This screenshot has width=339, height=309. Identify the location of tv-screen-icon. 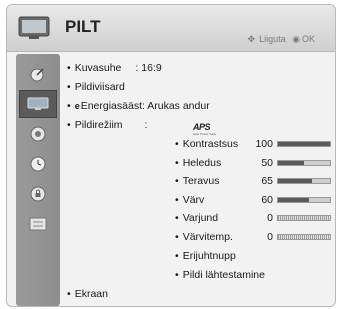
(38, 103).